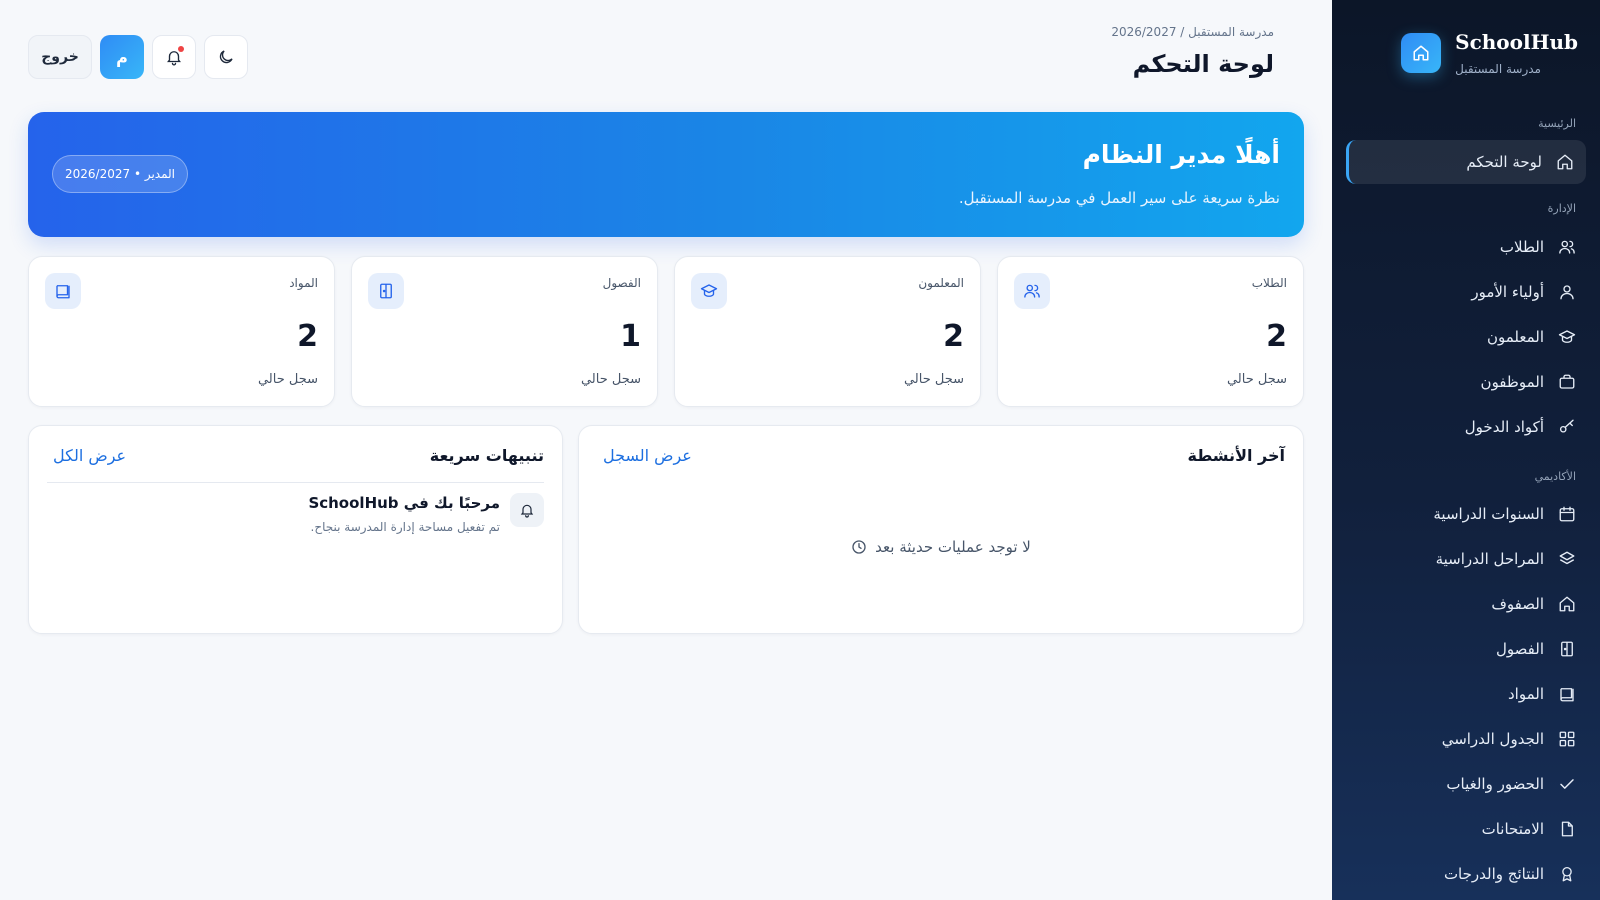 This screenshot has width=1600, height=900. I want to click on sidebar-item-label: النتائج والدرجات, so click(1493, 874).